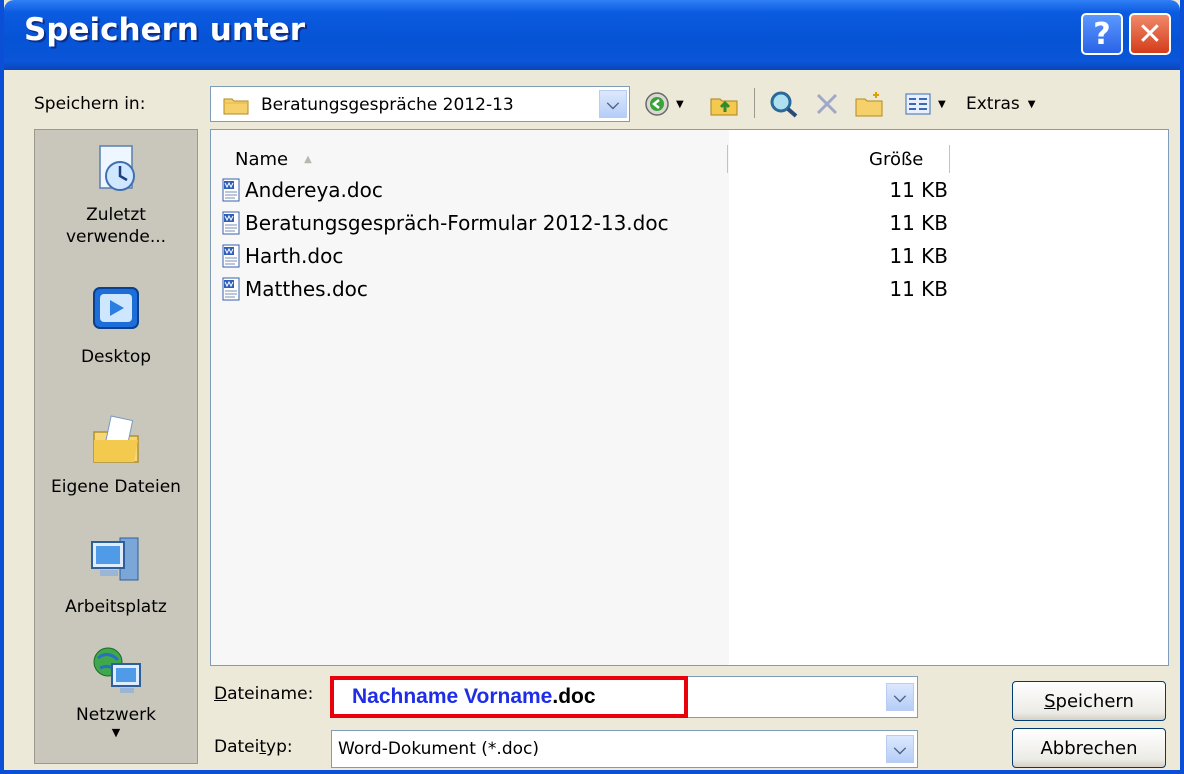  I want to click on back-button: ▼, so click(664, 104).